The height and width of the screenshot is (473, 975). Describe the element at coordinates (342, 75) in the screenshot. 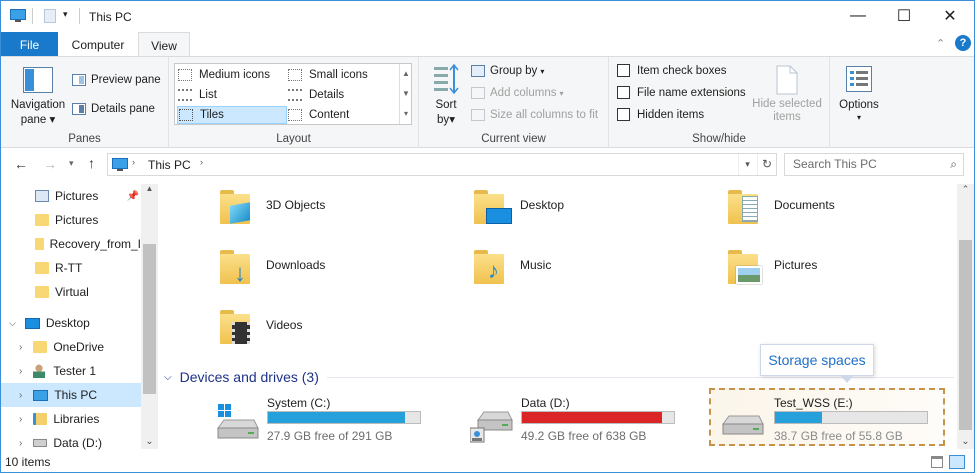

I see `layout-small-icons: Small icons` at that location.